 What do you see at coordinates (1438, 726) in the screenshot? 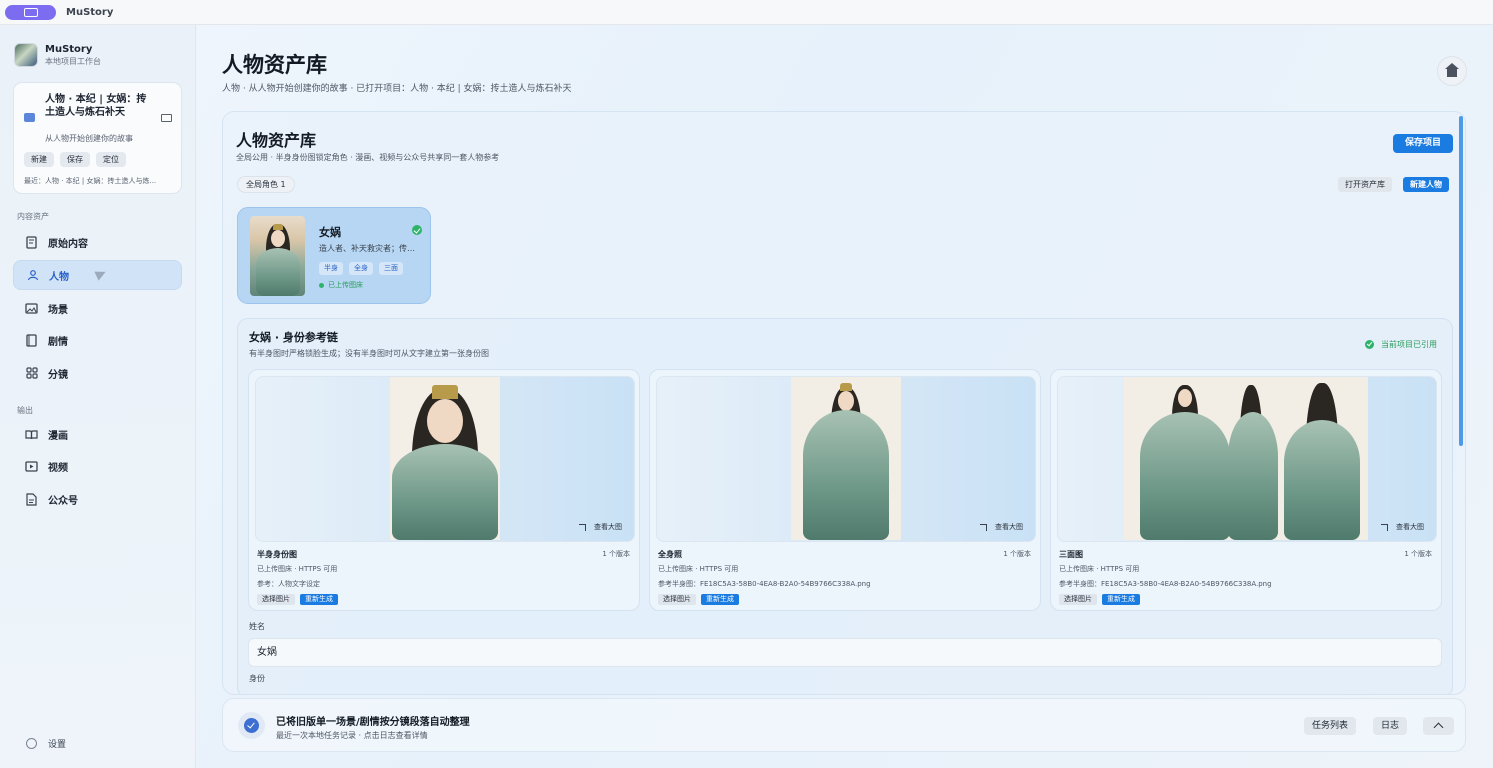
I see `collapse-button` at bounding box center [1438, 726].